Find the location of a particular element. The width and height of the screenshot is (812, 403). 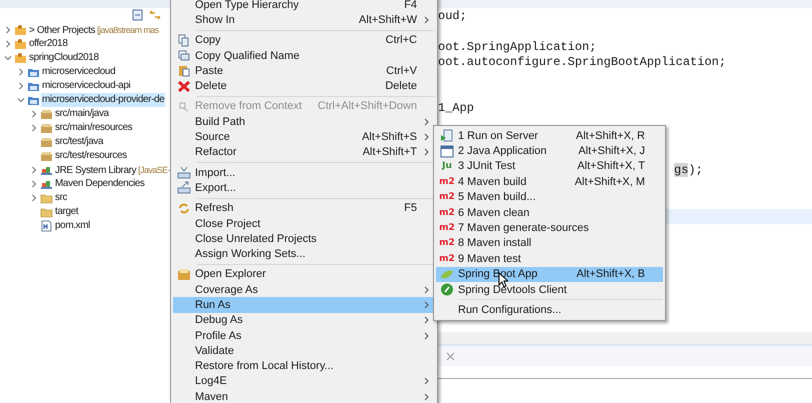

menu-item: Refresh F5 is located at coordinates (304, 208).